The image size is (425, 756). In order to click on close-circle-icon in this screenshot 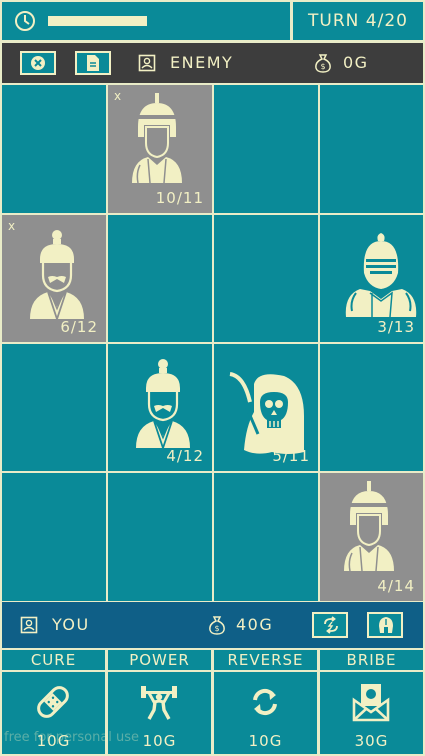, I will do `click(38, 63)`.